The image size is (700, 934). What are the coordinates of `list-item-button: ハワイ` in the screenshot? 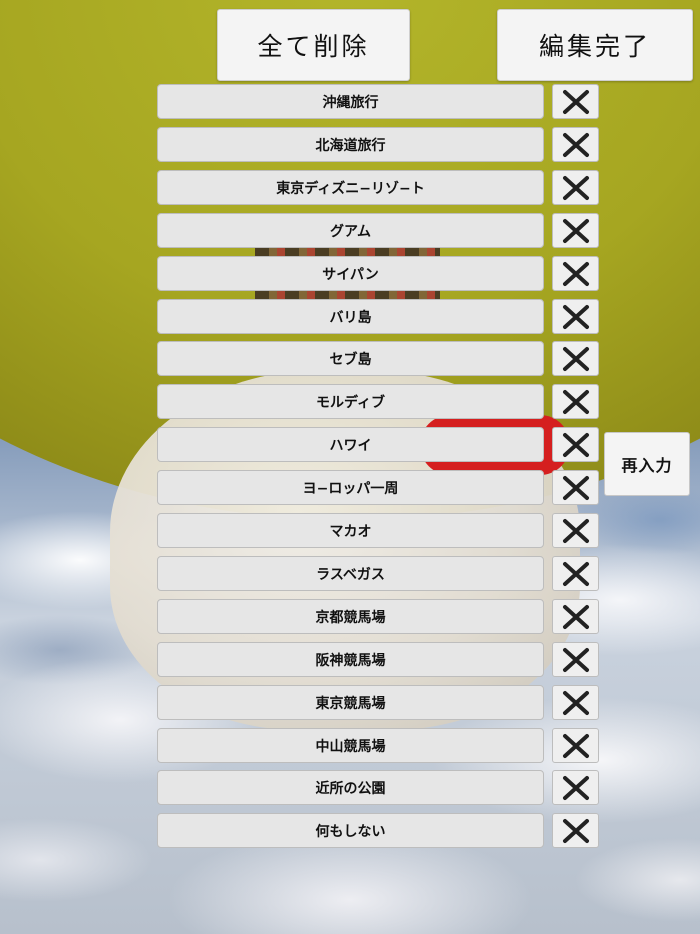 It's located at (350, 444).